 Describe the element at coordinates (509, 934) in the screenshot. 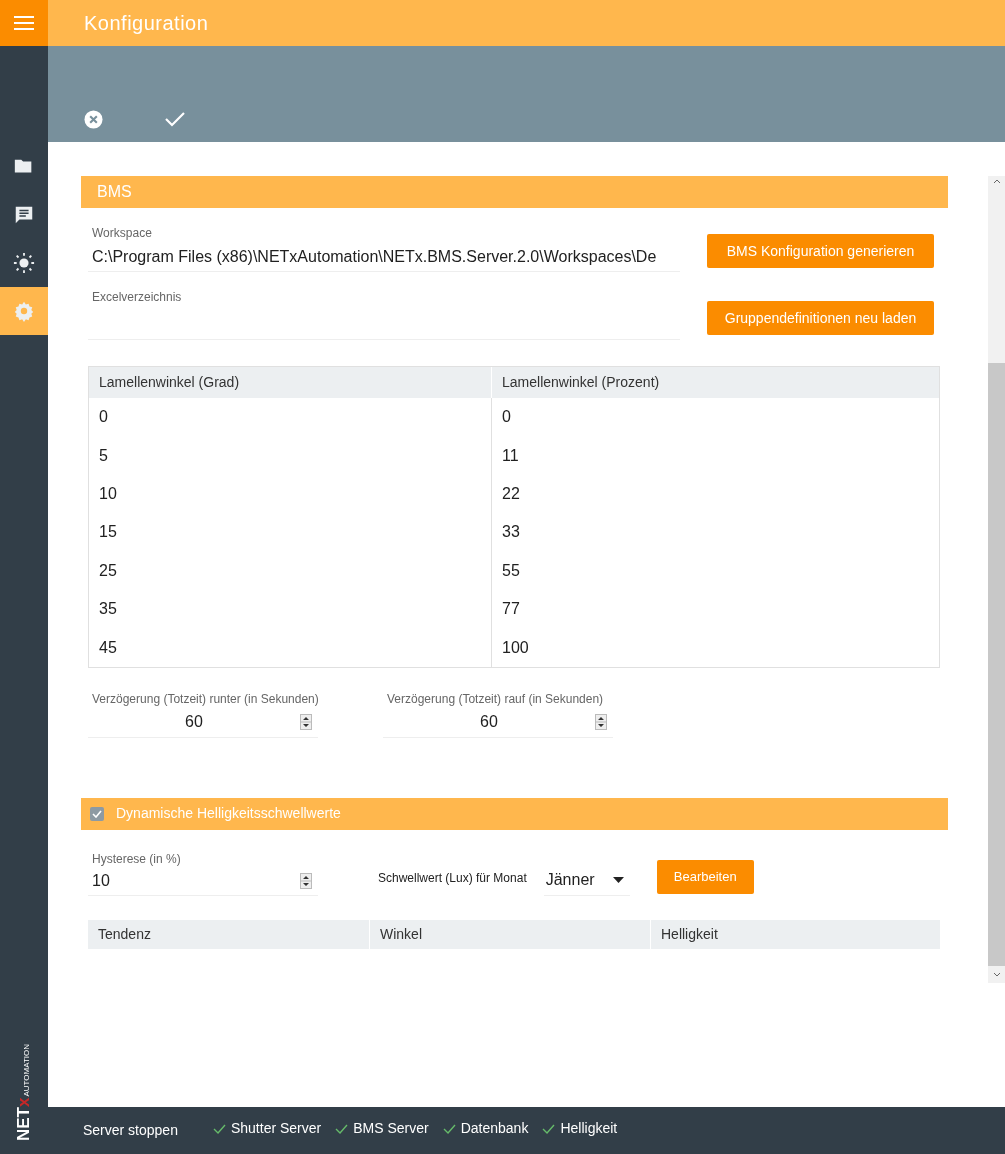

I see `column-header: Winkel` at that location.